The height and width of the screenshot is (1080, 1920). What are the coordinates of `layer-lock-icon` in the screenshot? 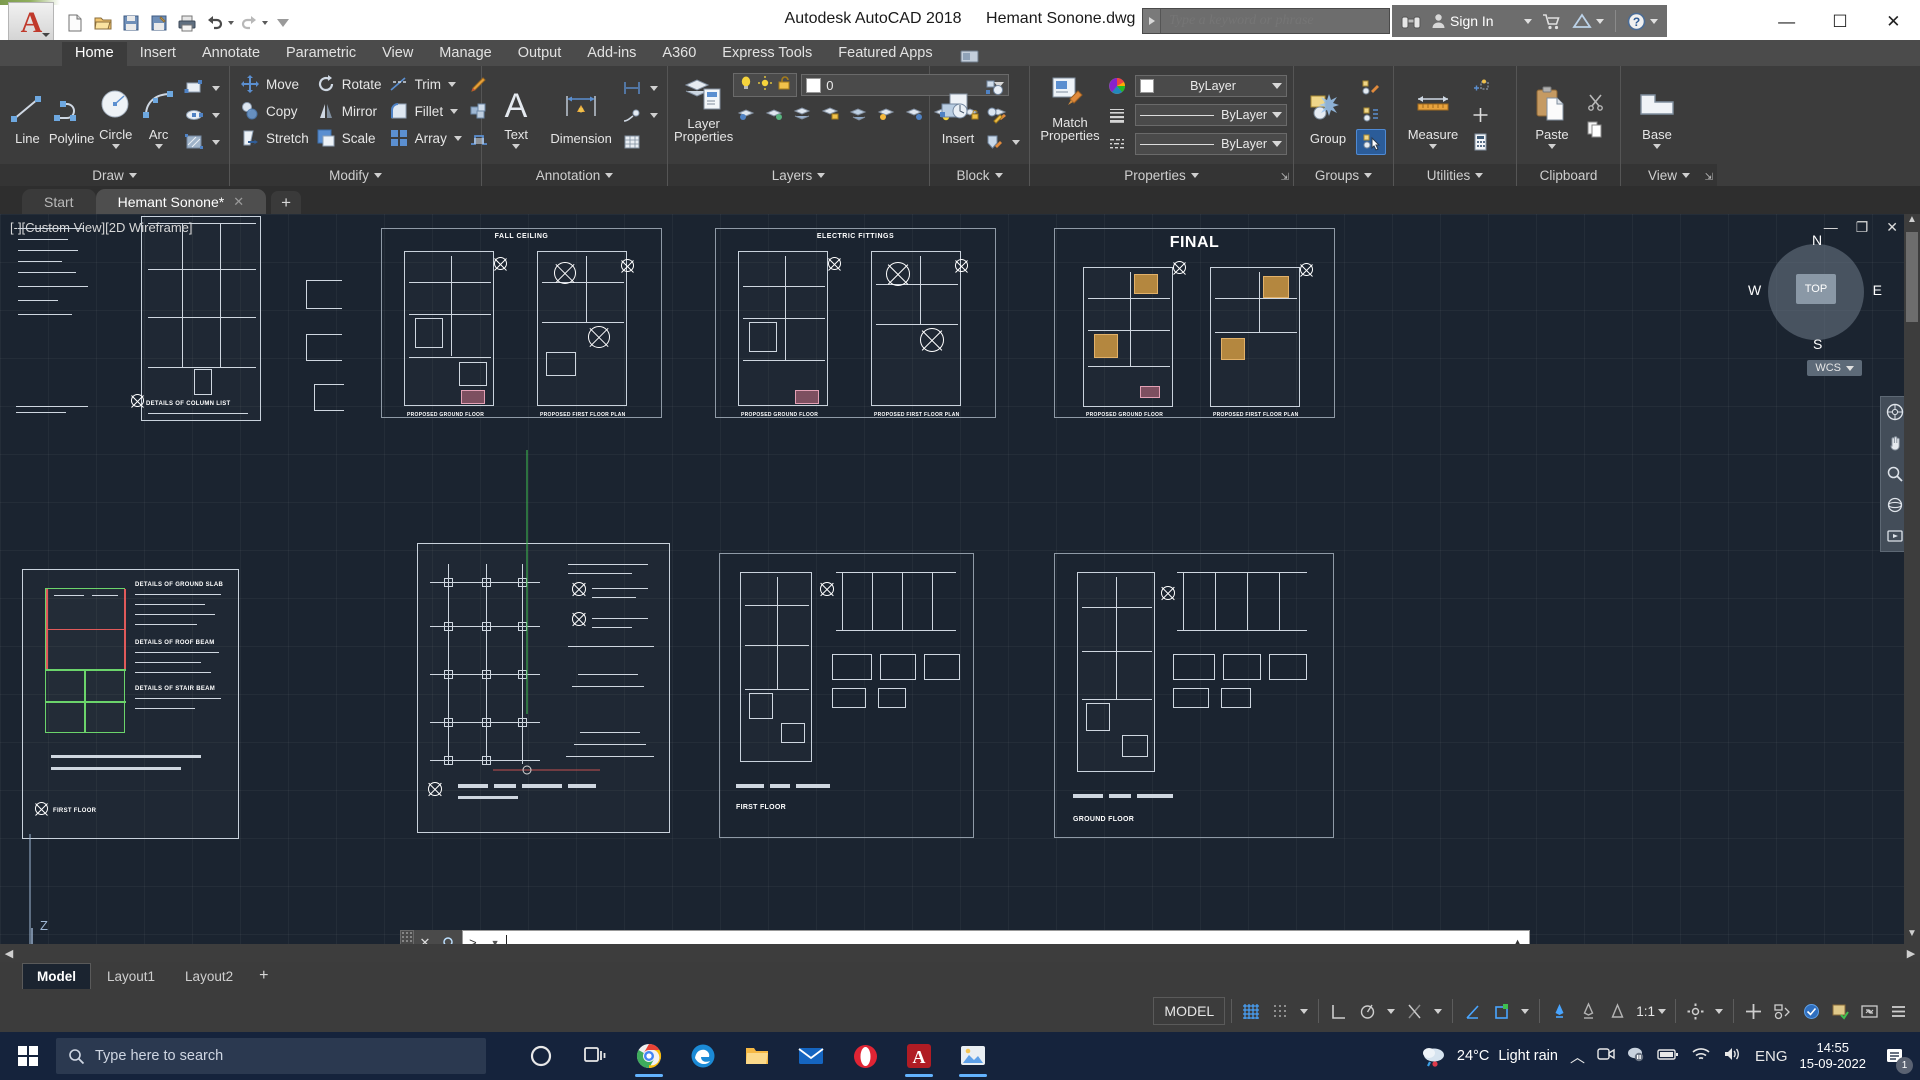 It's located at (830, 113).